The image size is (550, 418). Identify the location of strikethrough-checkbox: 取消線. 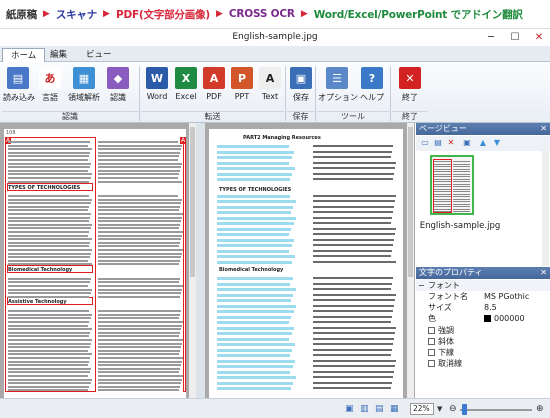
(445, 363).